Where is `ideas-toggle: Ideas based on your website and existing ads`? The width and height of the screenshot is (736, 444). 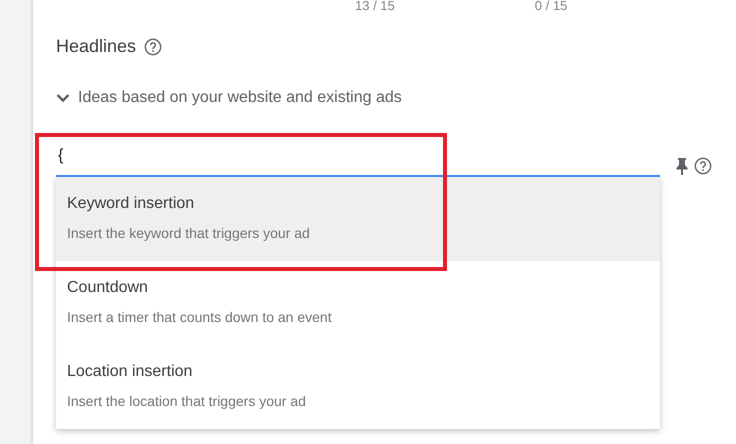
ideas-toggle: Ideas based on your website and existing ads is located at coordinates (229, 98).